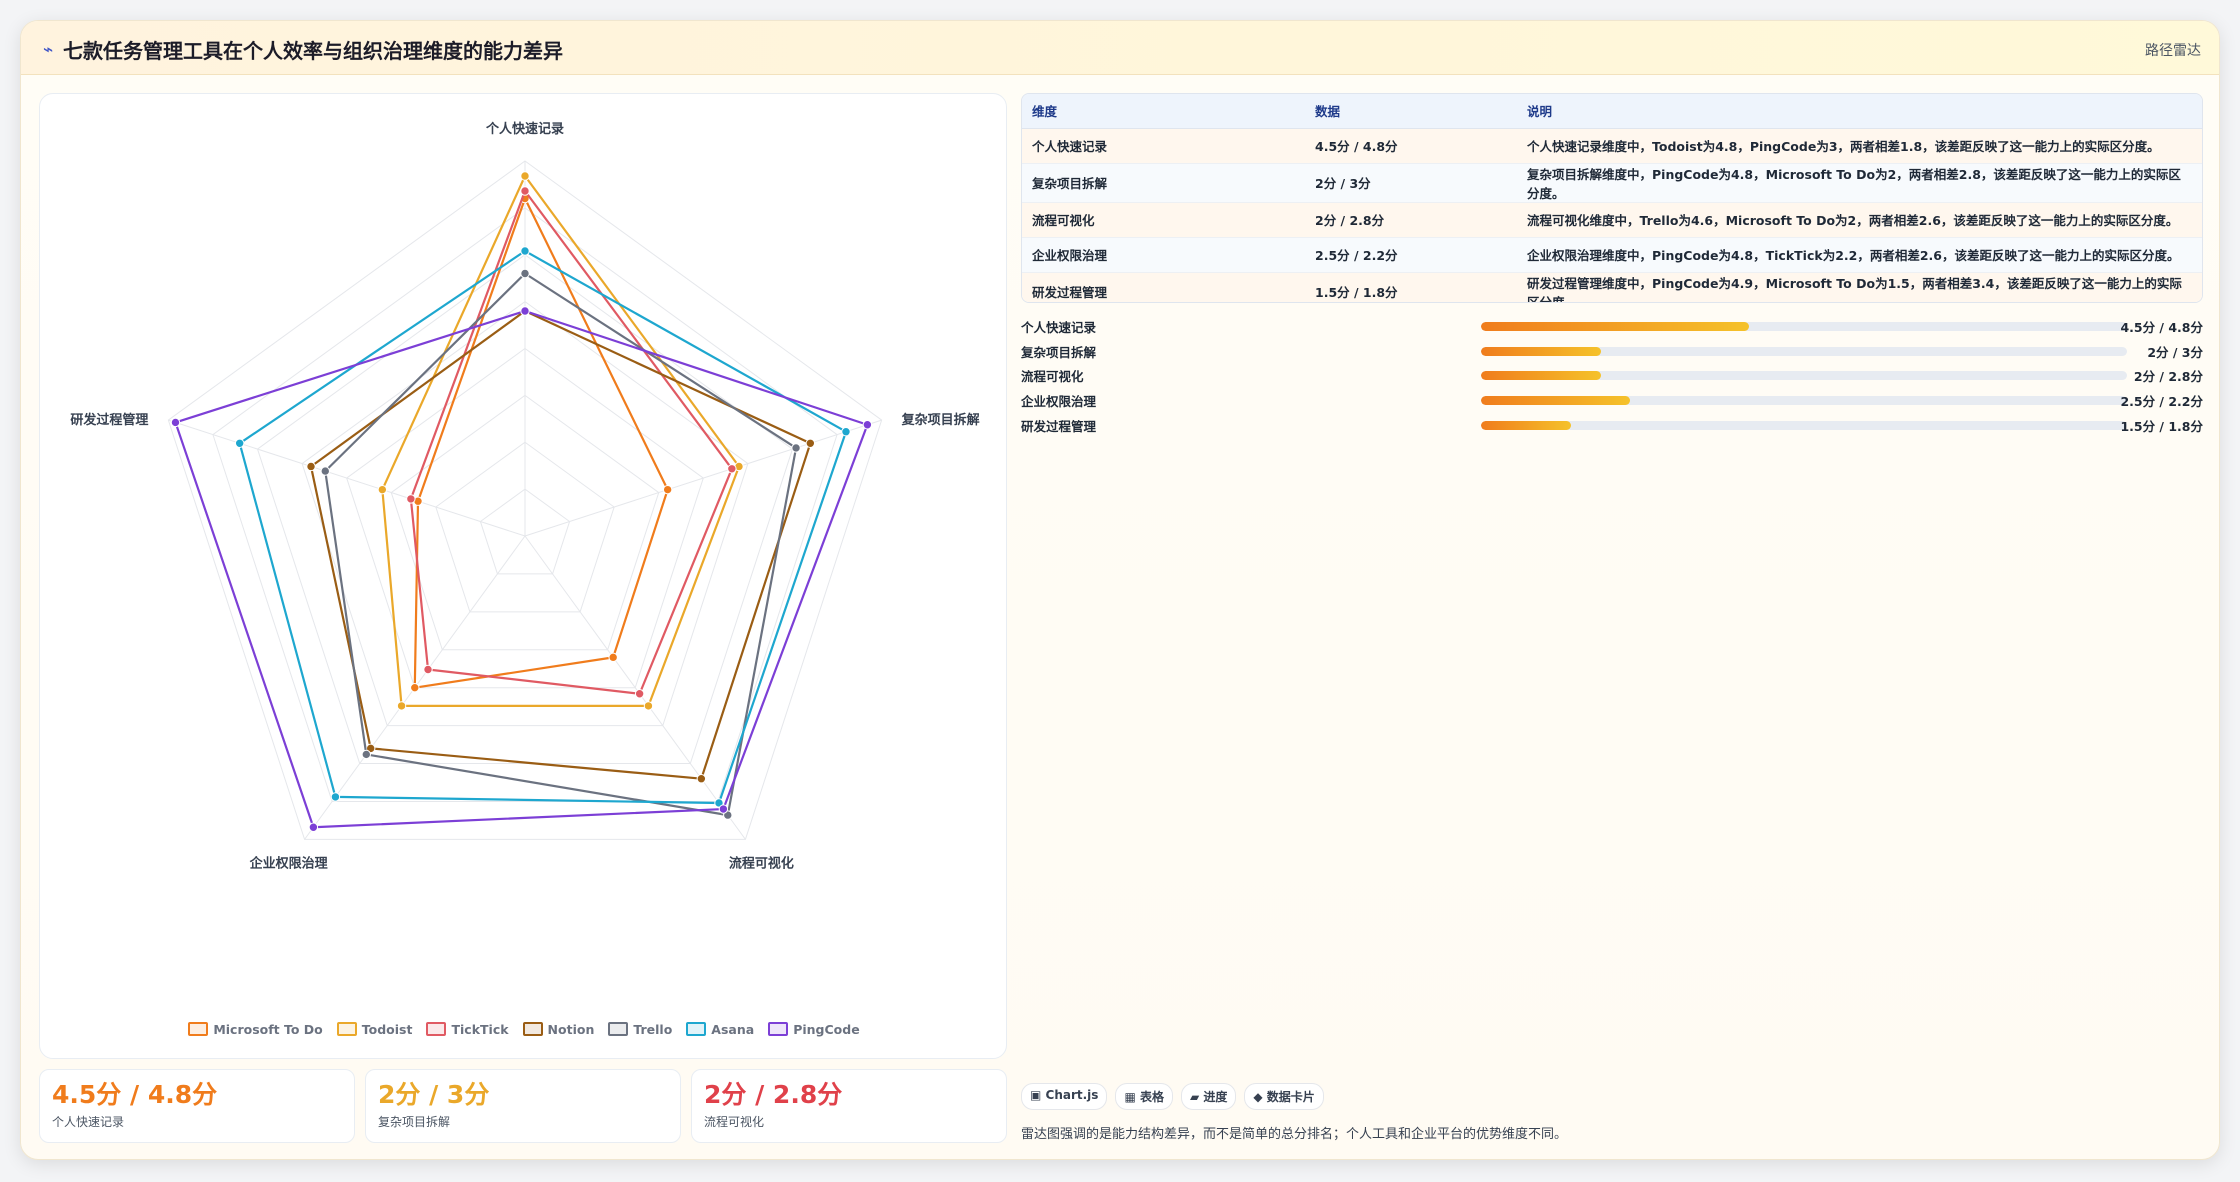  What do you see at coordinates (653, 1029) in the screenshot?
I see `legend-label: Trello` at bounding box center [653, 1029].